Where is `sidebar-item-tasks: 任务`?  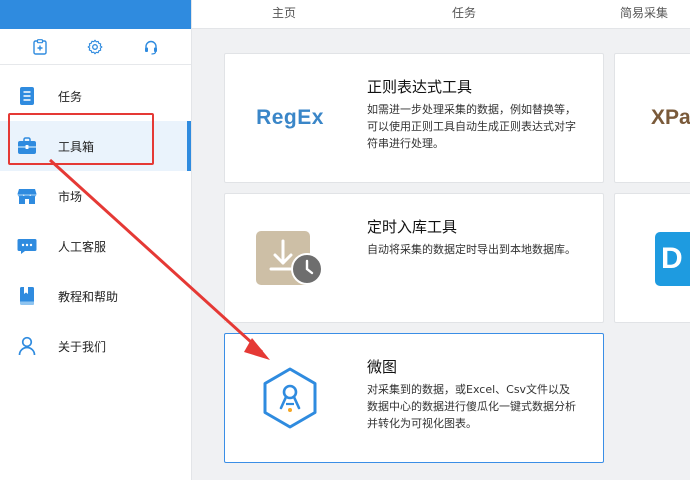
sidebar-item-tasks: 任务 is located at coordinates (95, 96).